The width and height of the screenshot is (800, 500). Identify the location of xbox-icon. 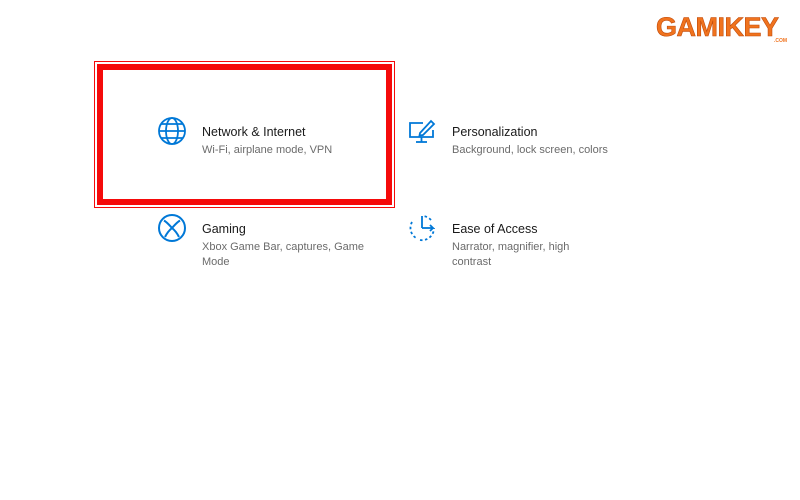
(172, 228).